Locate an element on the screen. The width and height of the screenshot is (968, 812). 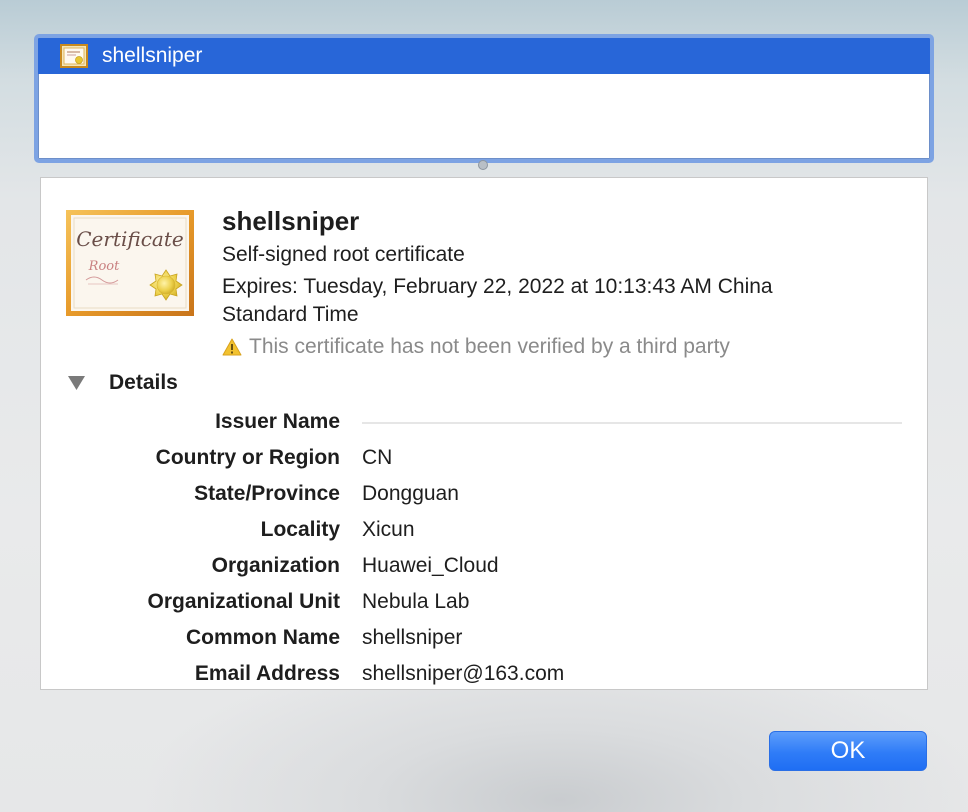
field-label: Email Address is located at coordinates (267, 673).